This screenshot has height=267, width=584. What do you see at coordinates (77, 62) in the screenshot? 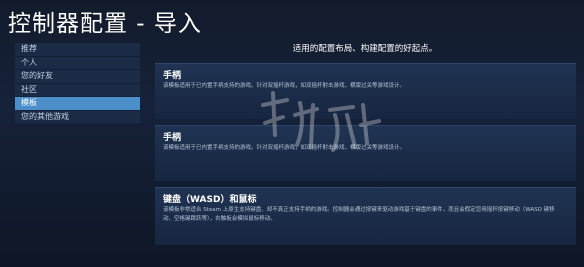
I see `sidebar-item-personal: 个人` at bounding box center [77, 62].